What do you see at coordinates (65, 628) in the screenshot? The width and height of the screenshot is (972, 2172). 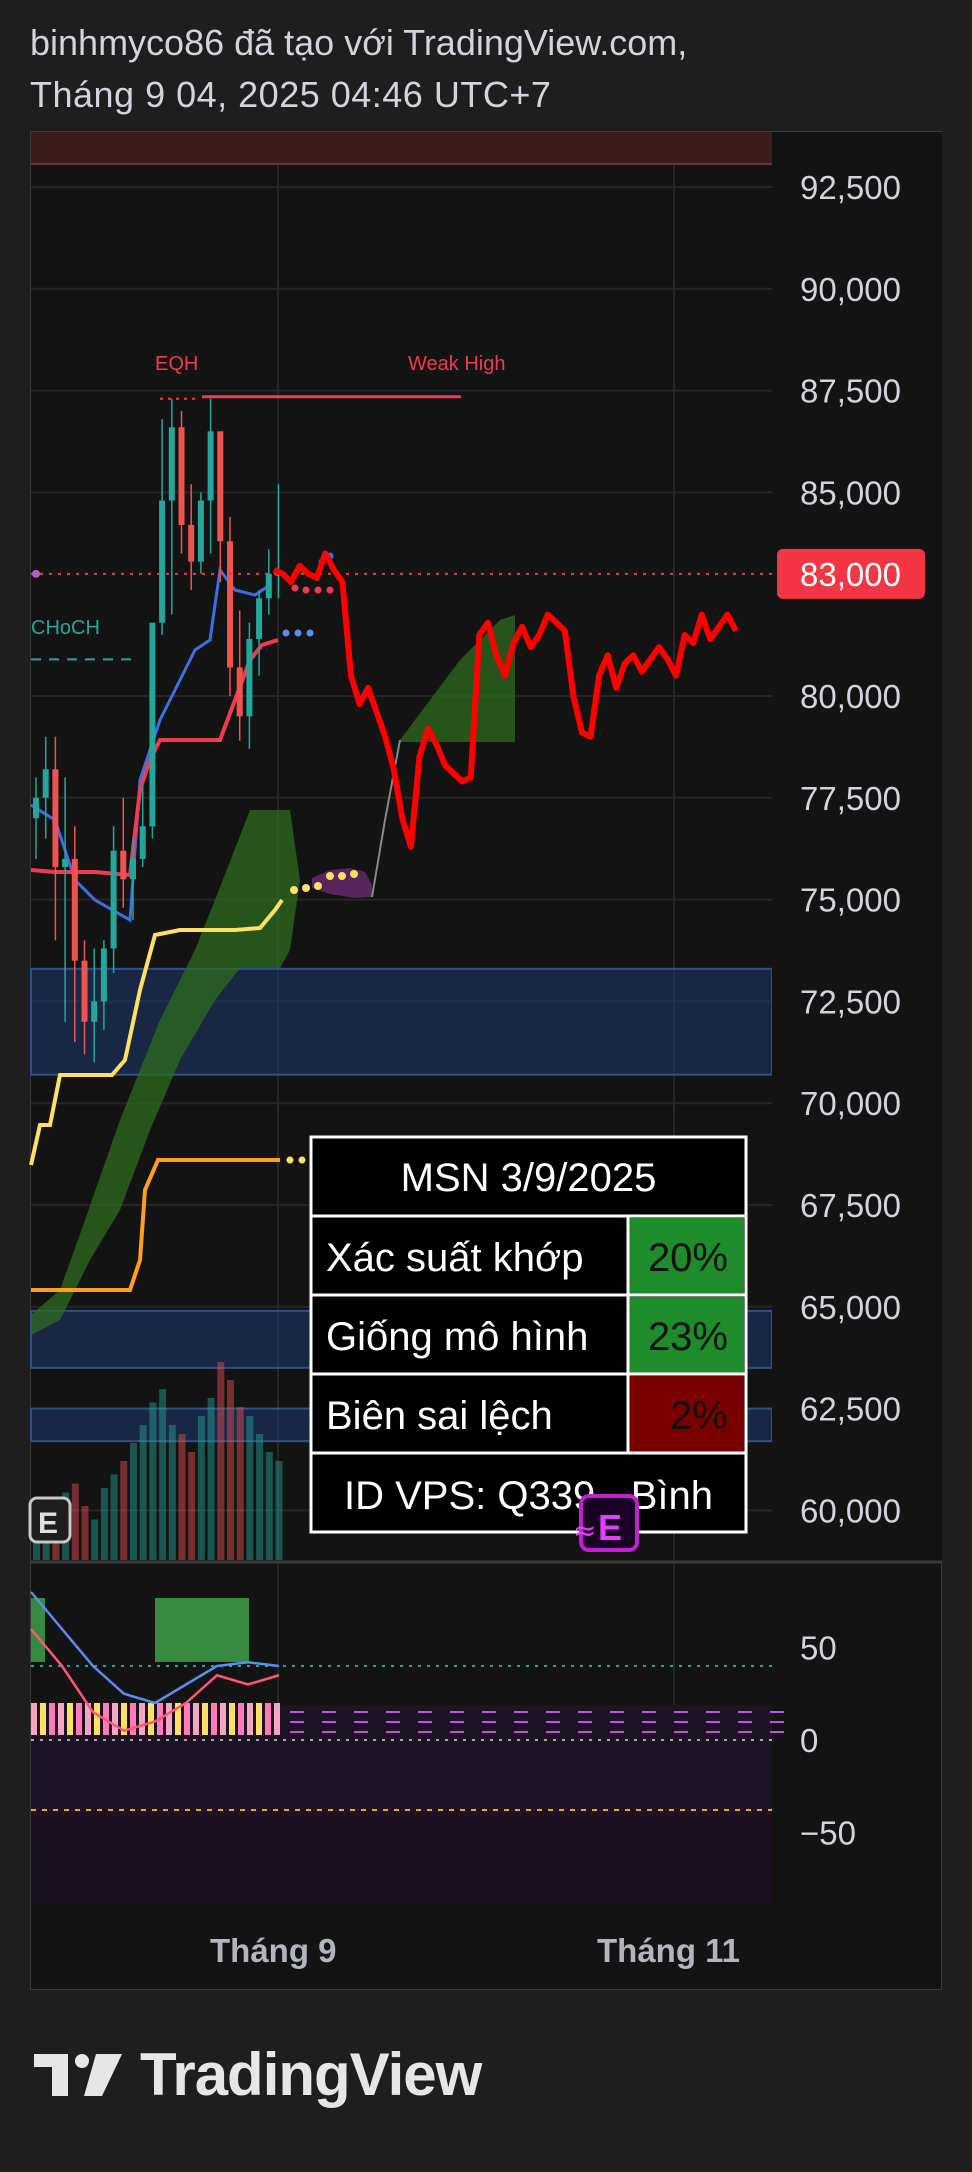 I see `choch-label: CHoCH` at bounding box center [65, 628].